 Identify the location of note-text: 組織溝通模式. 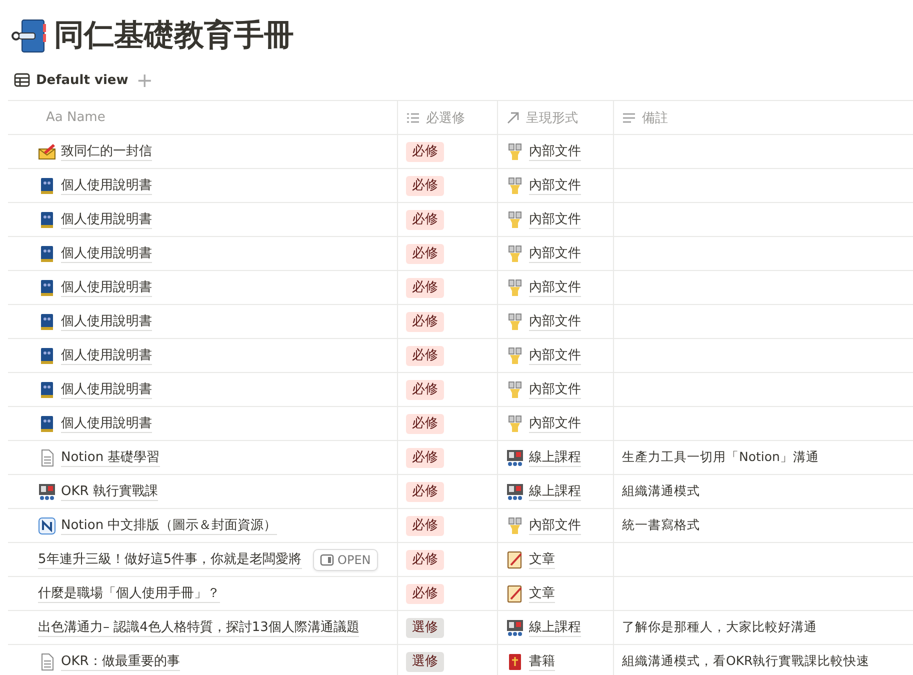
(661, 491).